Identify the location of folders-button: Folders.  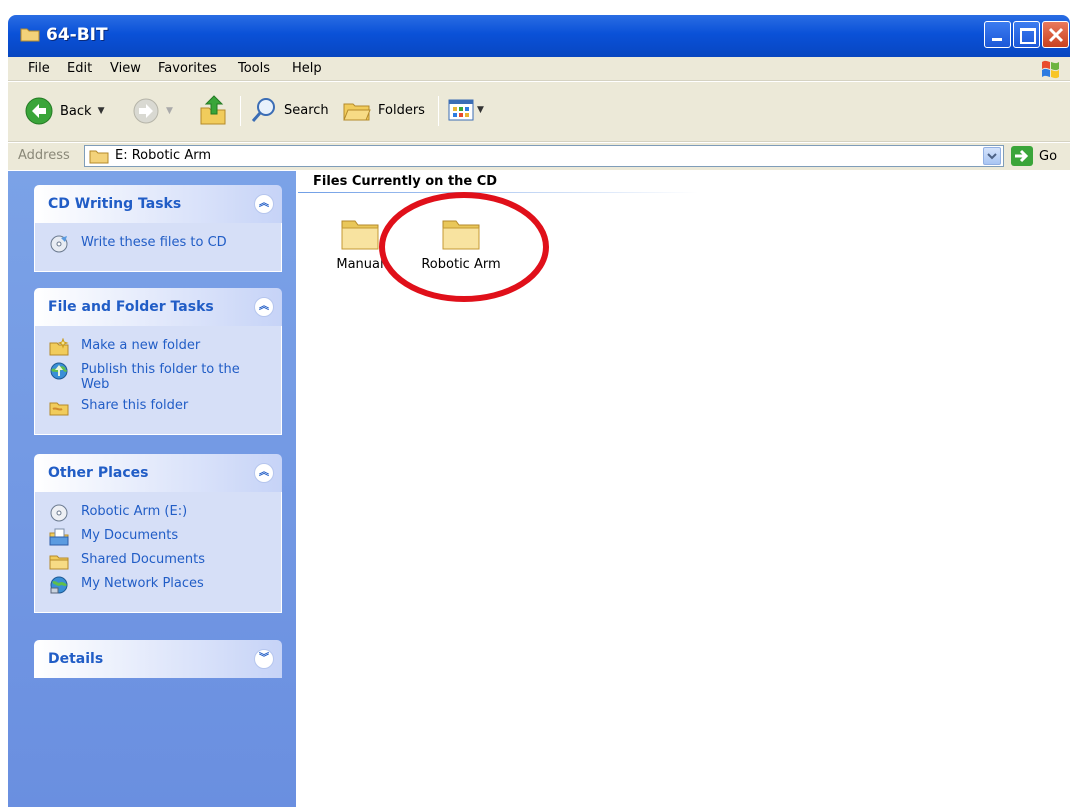
(383, 110).